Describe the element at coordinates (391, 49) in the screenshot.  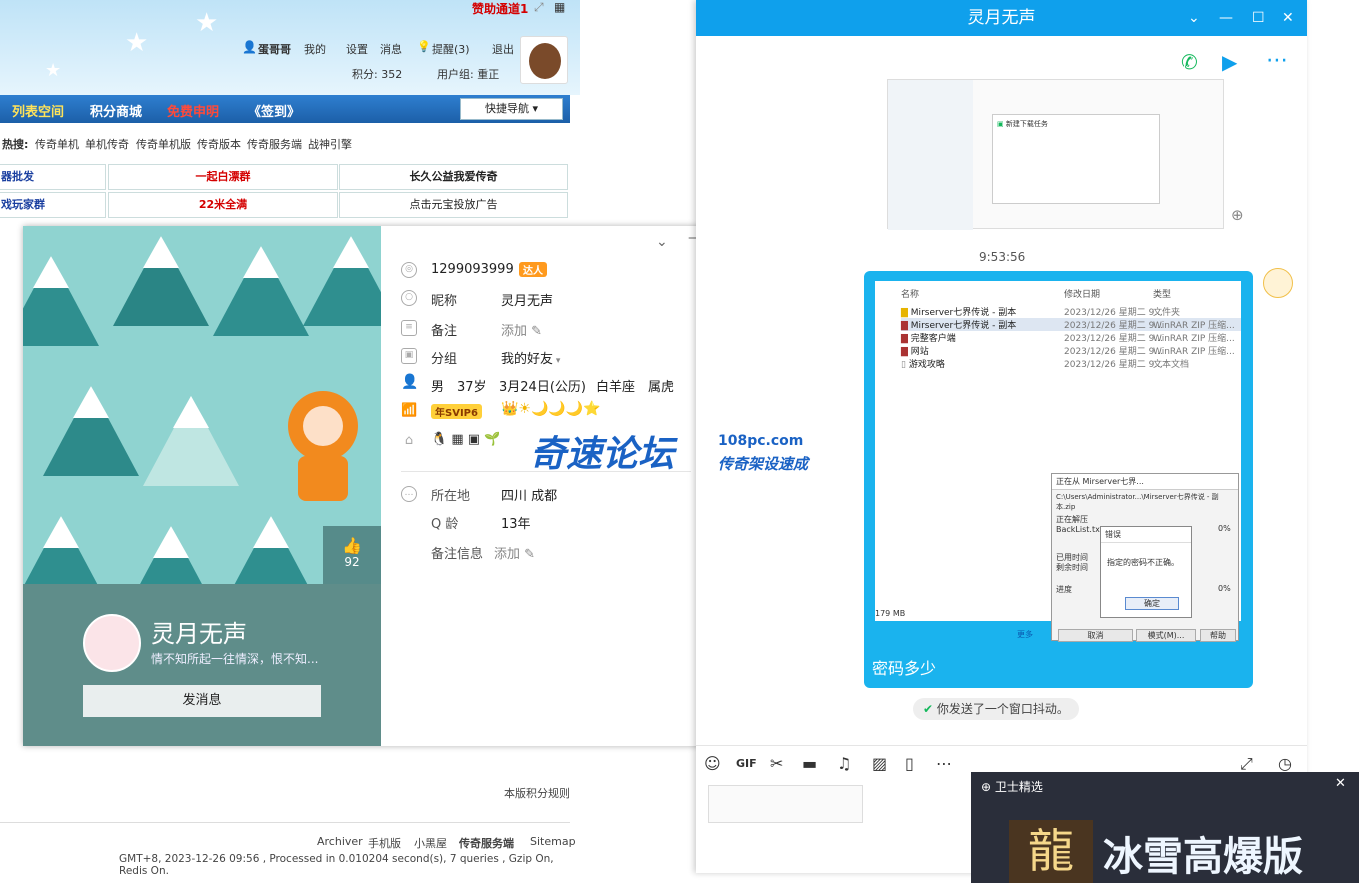
I see `messages-link: 消息` at that location.